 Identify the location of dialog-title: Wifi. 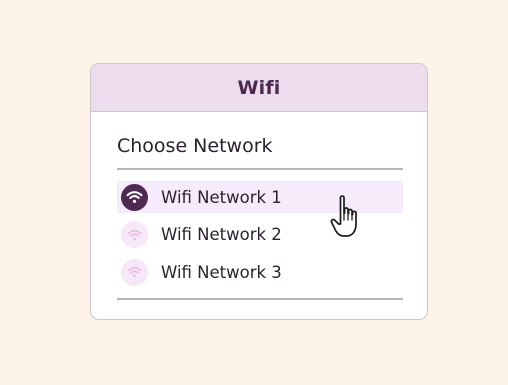
(259, 87).